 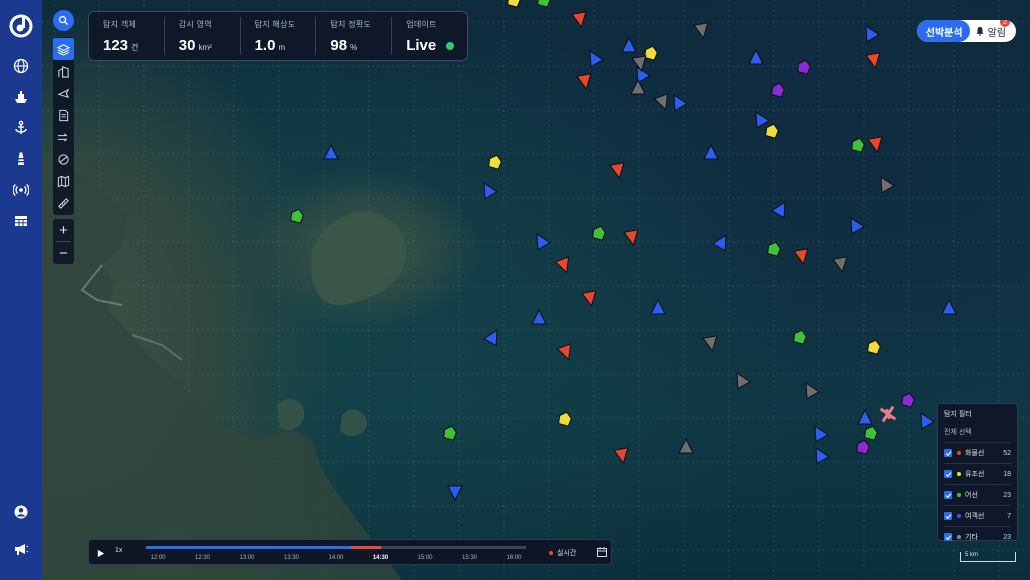 What do you see at coordinates (21, 66) in the screenshot?
I see `nav-globe-button` at bounding box center [21, 66].